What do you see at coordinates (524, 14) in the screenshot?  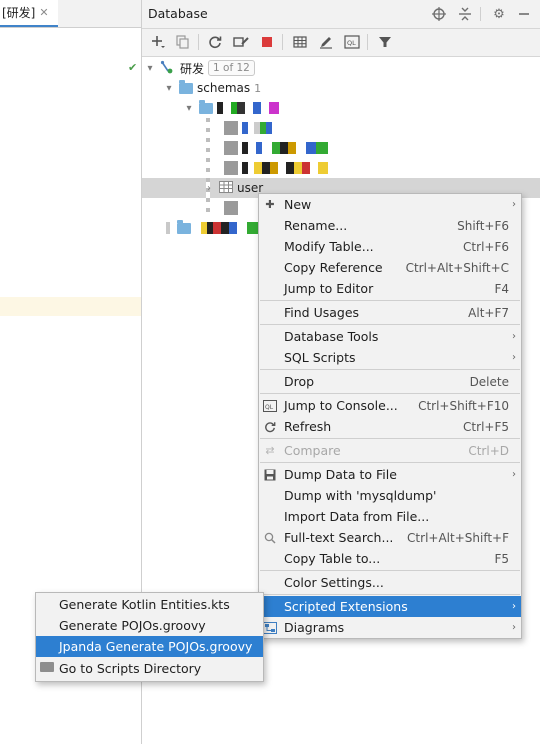 I see `minimize-icon` at bounding box center [524, 14].